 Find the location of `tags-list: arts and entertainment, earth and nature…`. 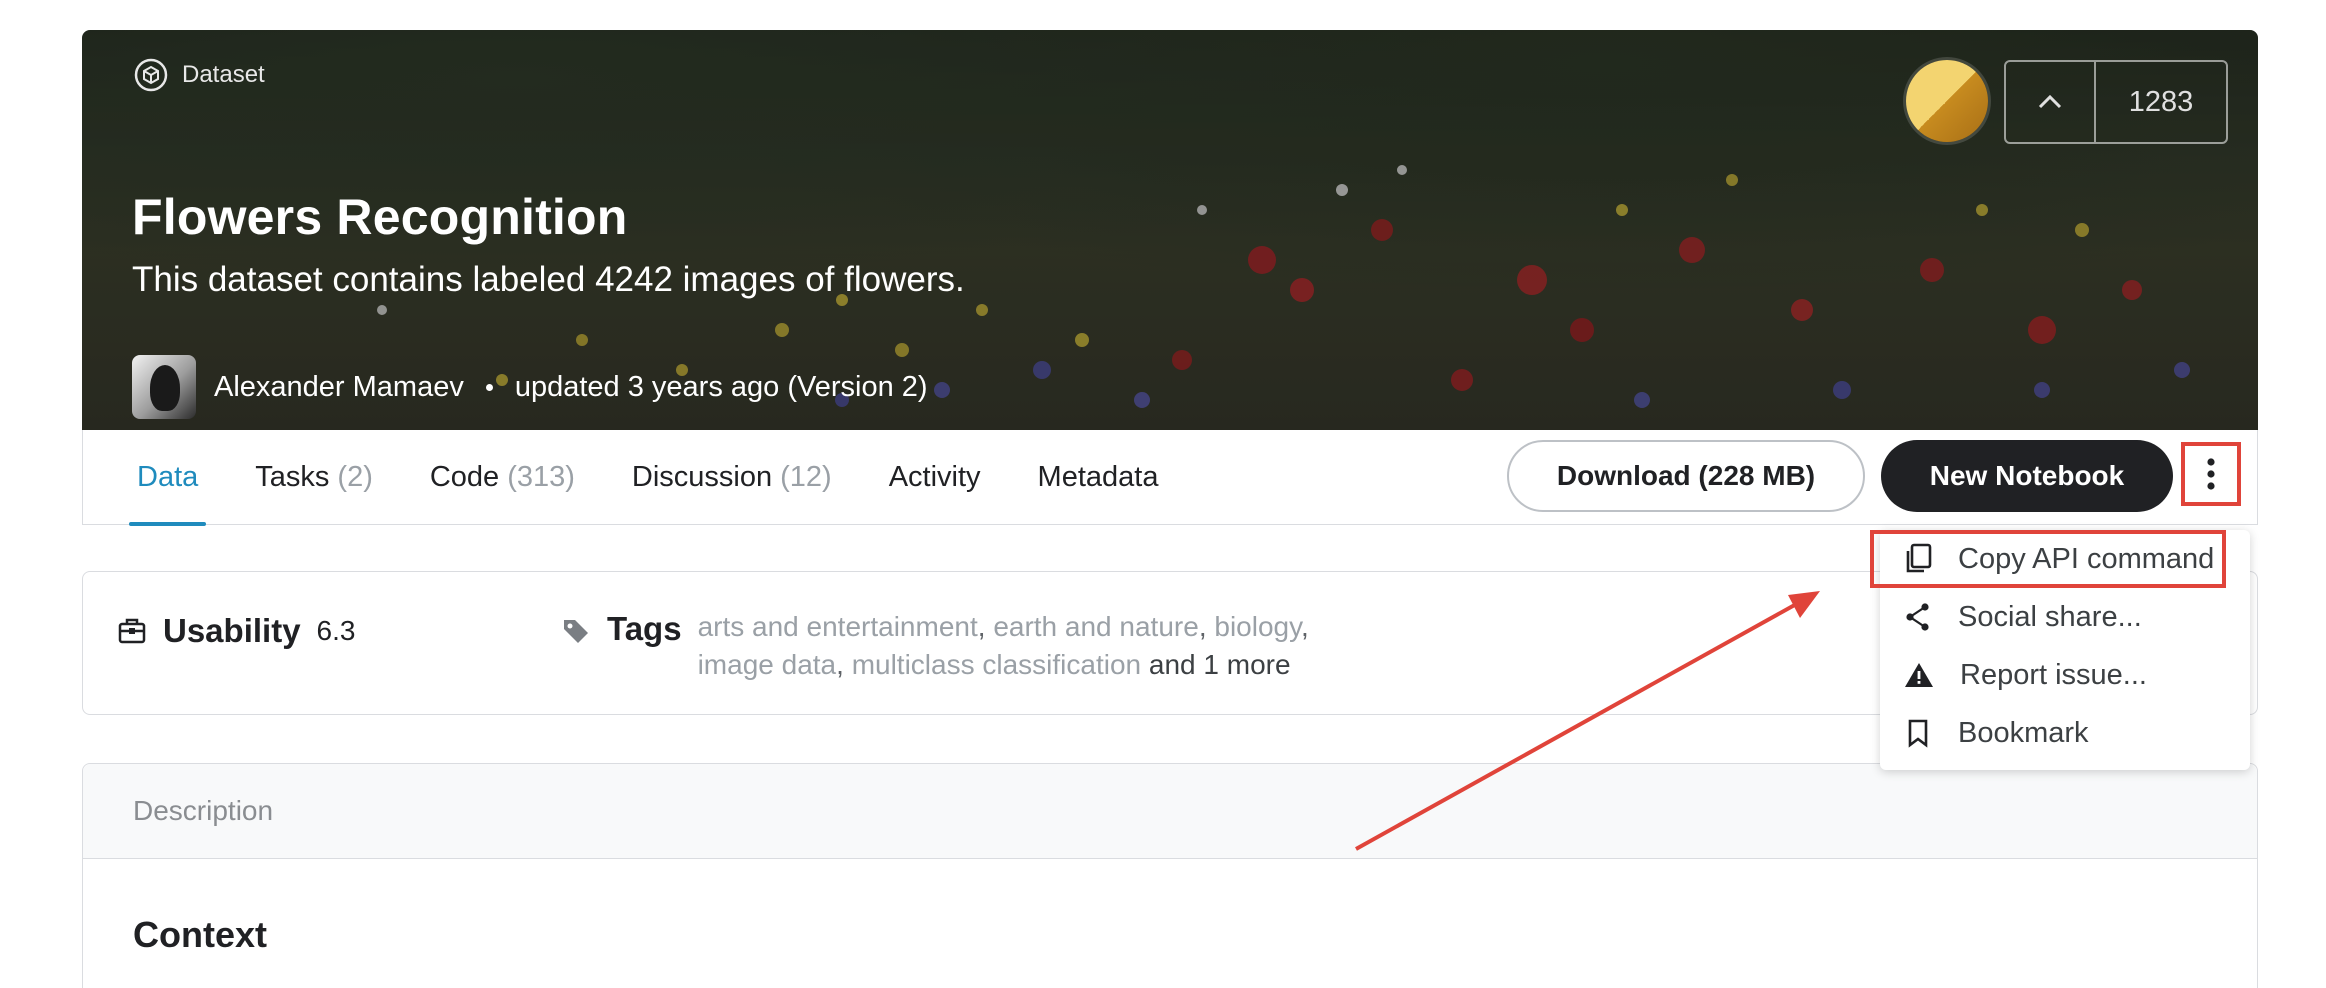

tags-list: arts and entertainment, earth and nature… is located at coordinates (1003, 645).